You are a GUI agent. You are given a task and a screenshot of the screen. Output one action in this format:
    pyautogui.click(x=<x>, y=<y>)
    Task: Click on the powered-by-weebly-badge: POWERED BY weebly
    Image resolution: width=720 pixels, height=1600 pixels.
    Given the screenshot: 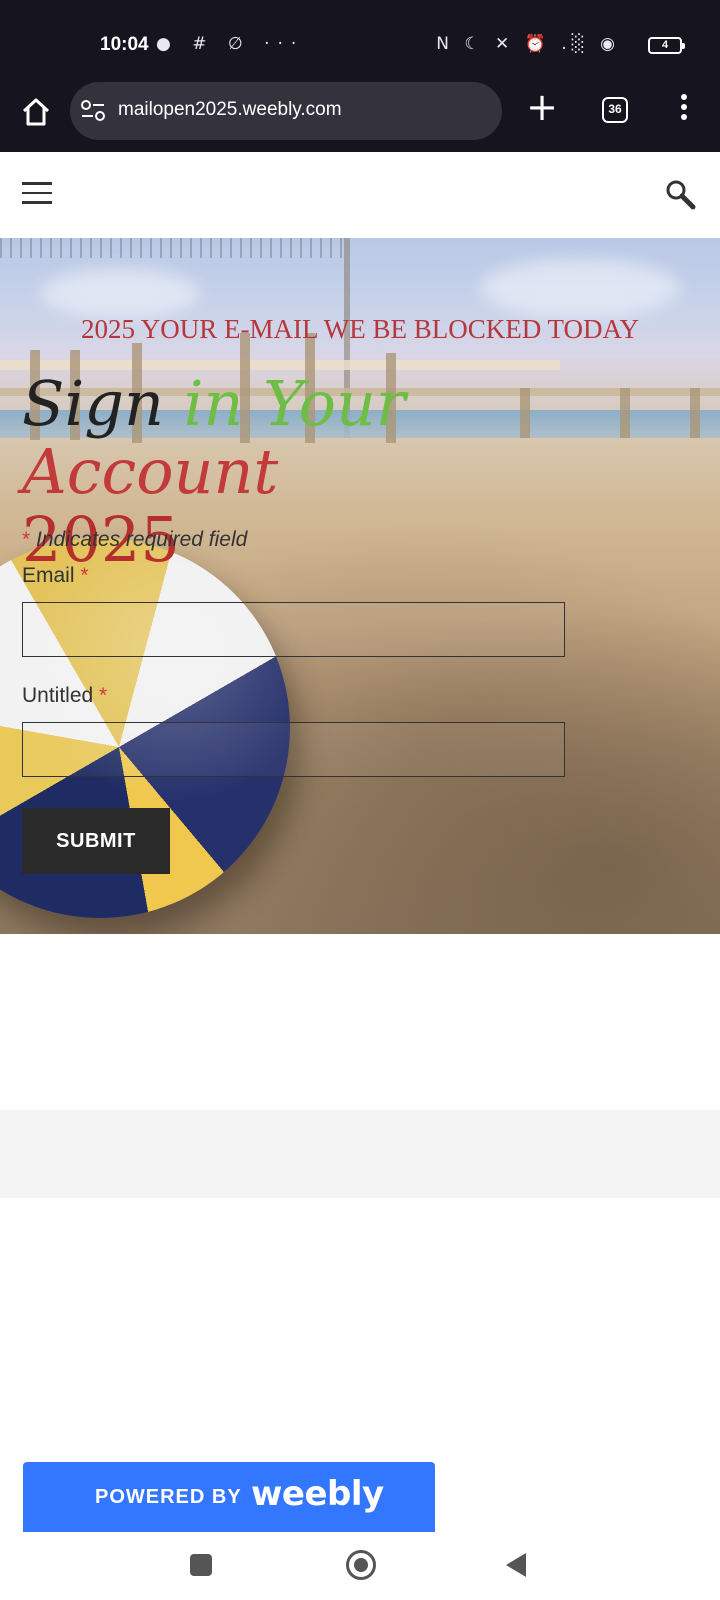 What is the action you would take?
    pyautogui.click(x=229, y=1497)
    